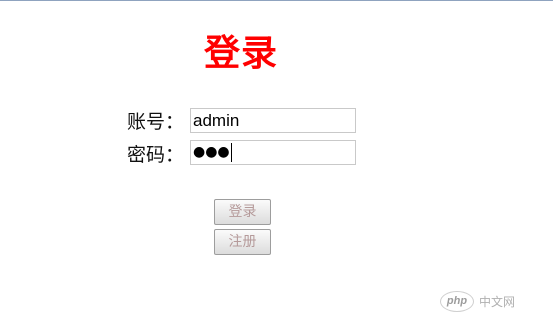  I want to click on page-title: 登录, so click(241, 53).